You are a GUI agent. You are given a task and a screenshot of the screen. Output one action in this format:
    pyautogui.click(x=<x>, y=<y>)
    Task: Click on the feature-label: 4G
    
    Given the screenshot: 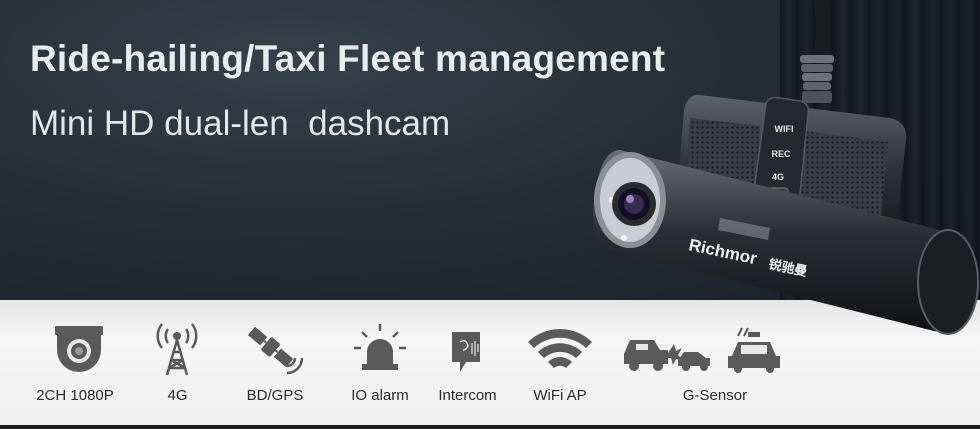 What is the action you would take?
    pyautogui.click(x=177, y=395)
    